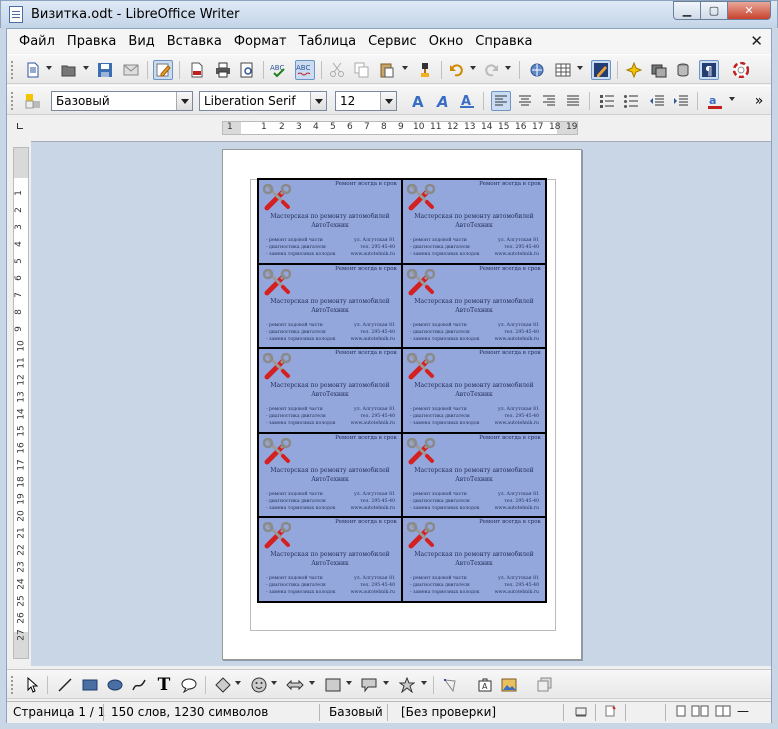  Describe the element at coordinates (260, 41) in the screenshot. I see `menu-format: Формат` at that location.